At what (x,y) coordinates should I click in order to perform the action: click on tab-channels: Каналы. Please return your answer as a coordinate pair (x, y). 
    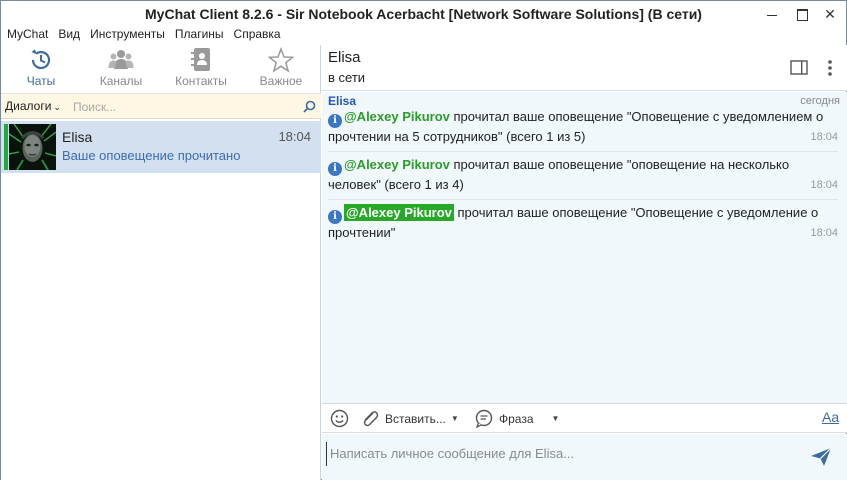
    Looking at the image, I should click on (121, 68).